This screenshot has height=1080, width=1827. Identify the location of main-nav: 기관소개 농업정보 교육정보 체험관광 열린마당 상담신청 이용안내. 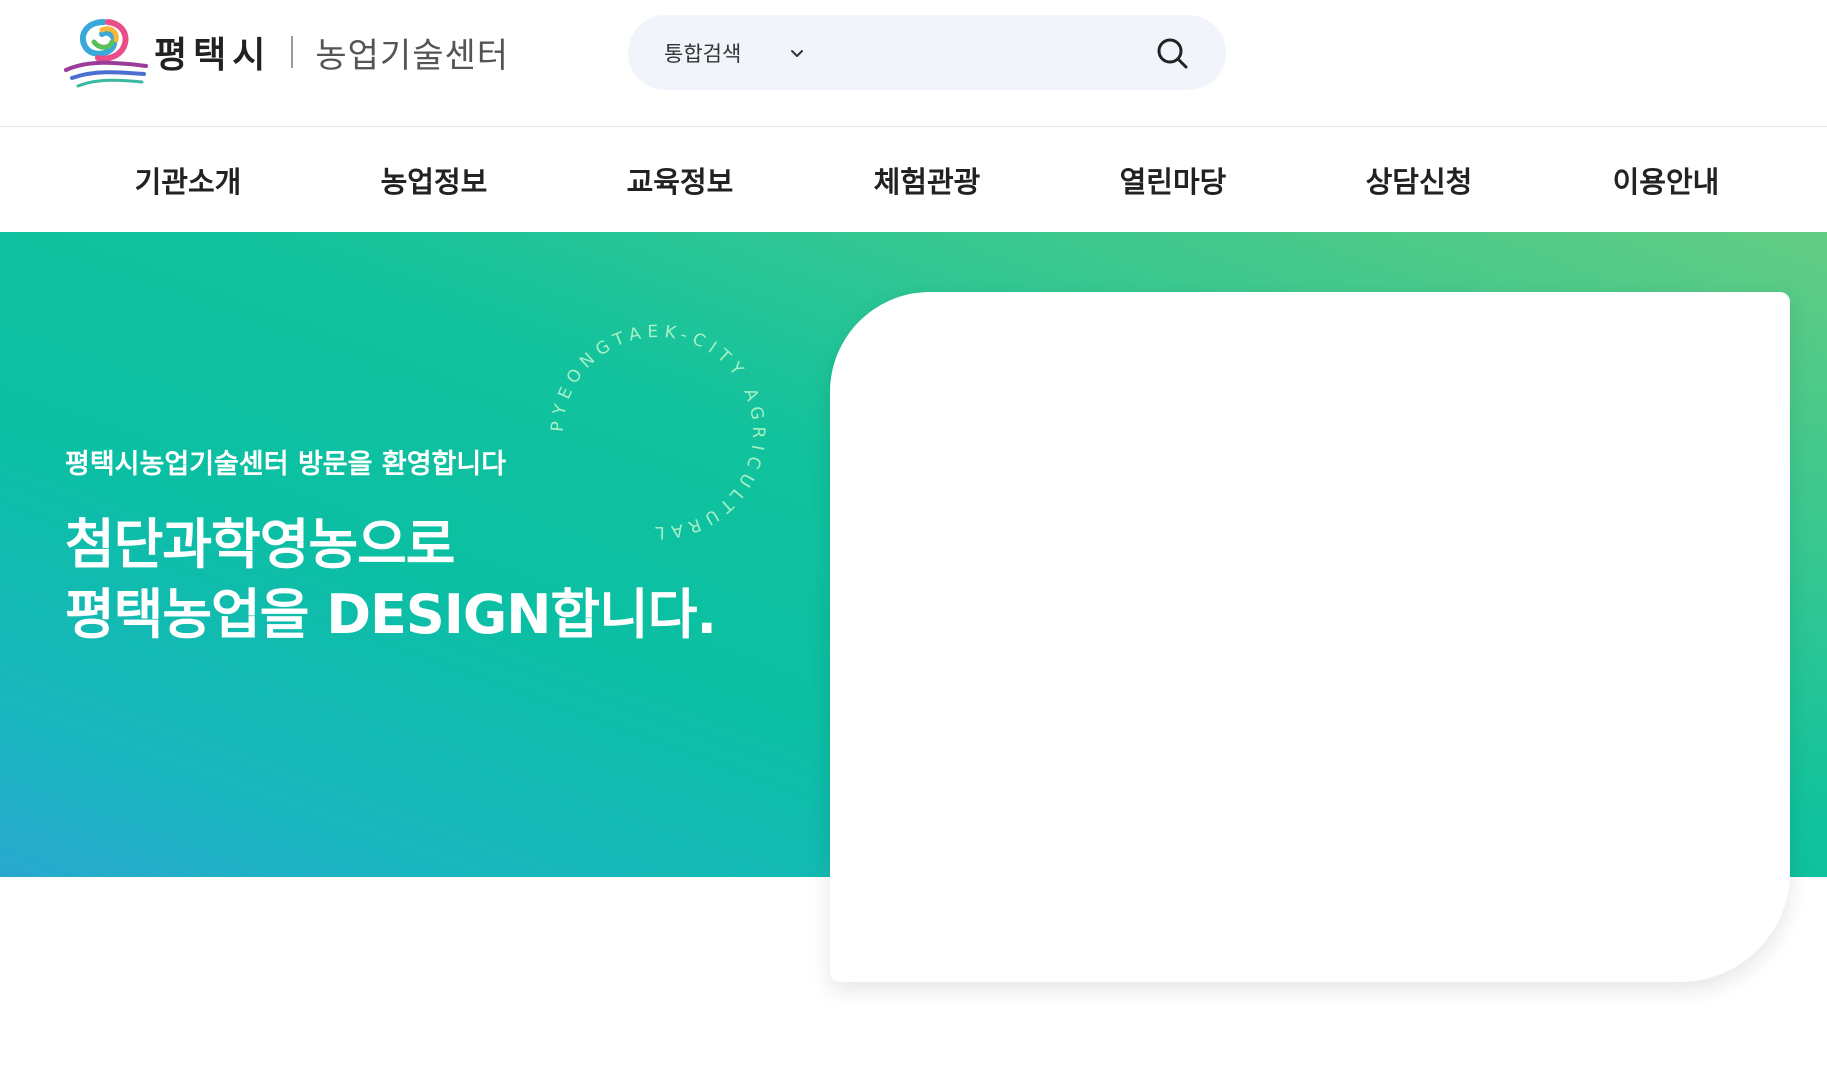
(913, 180).